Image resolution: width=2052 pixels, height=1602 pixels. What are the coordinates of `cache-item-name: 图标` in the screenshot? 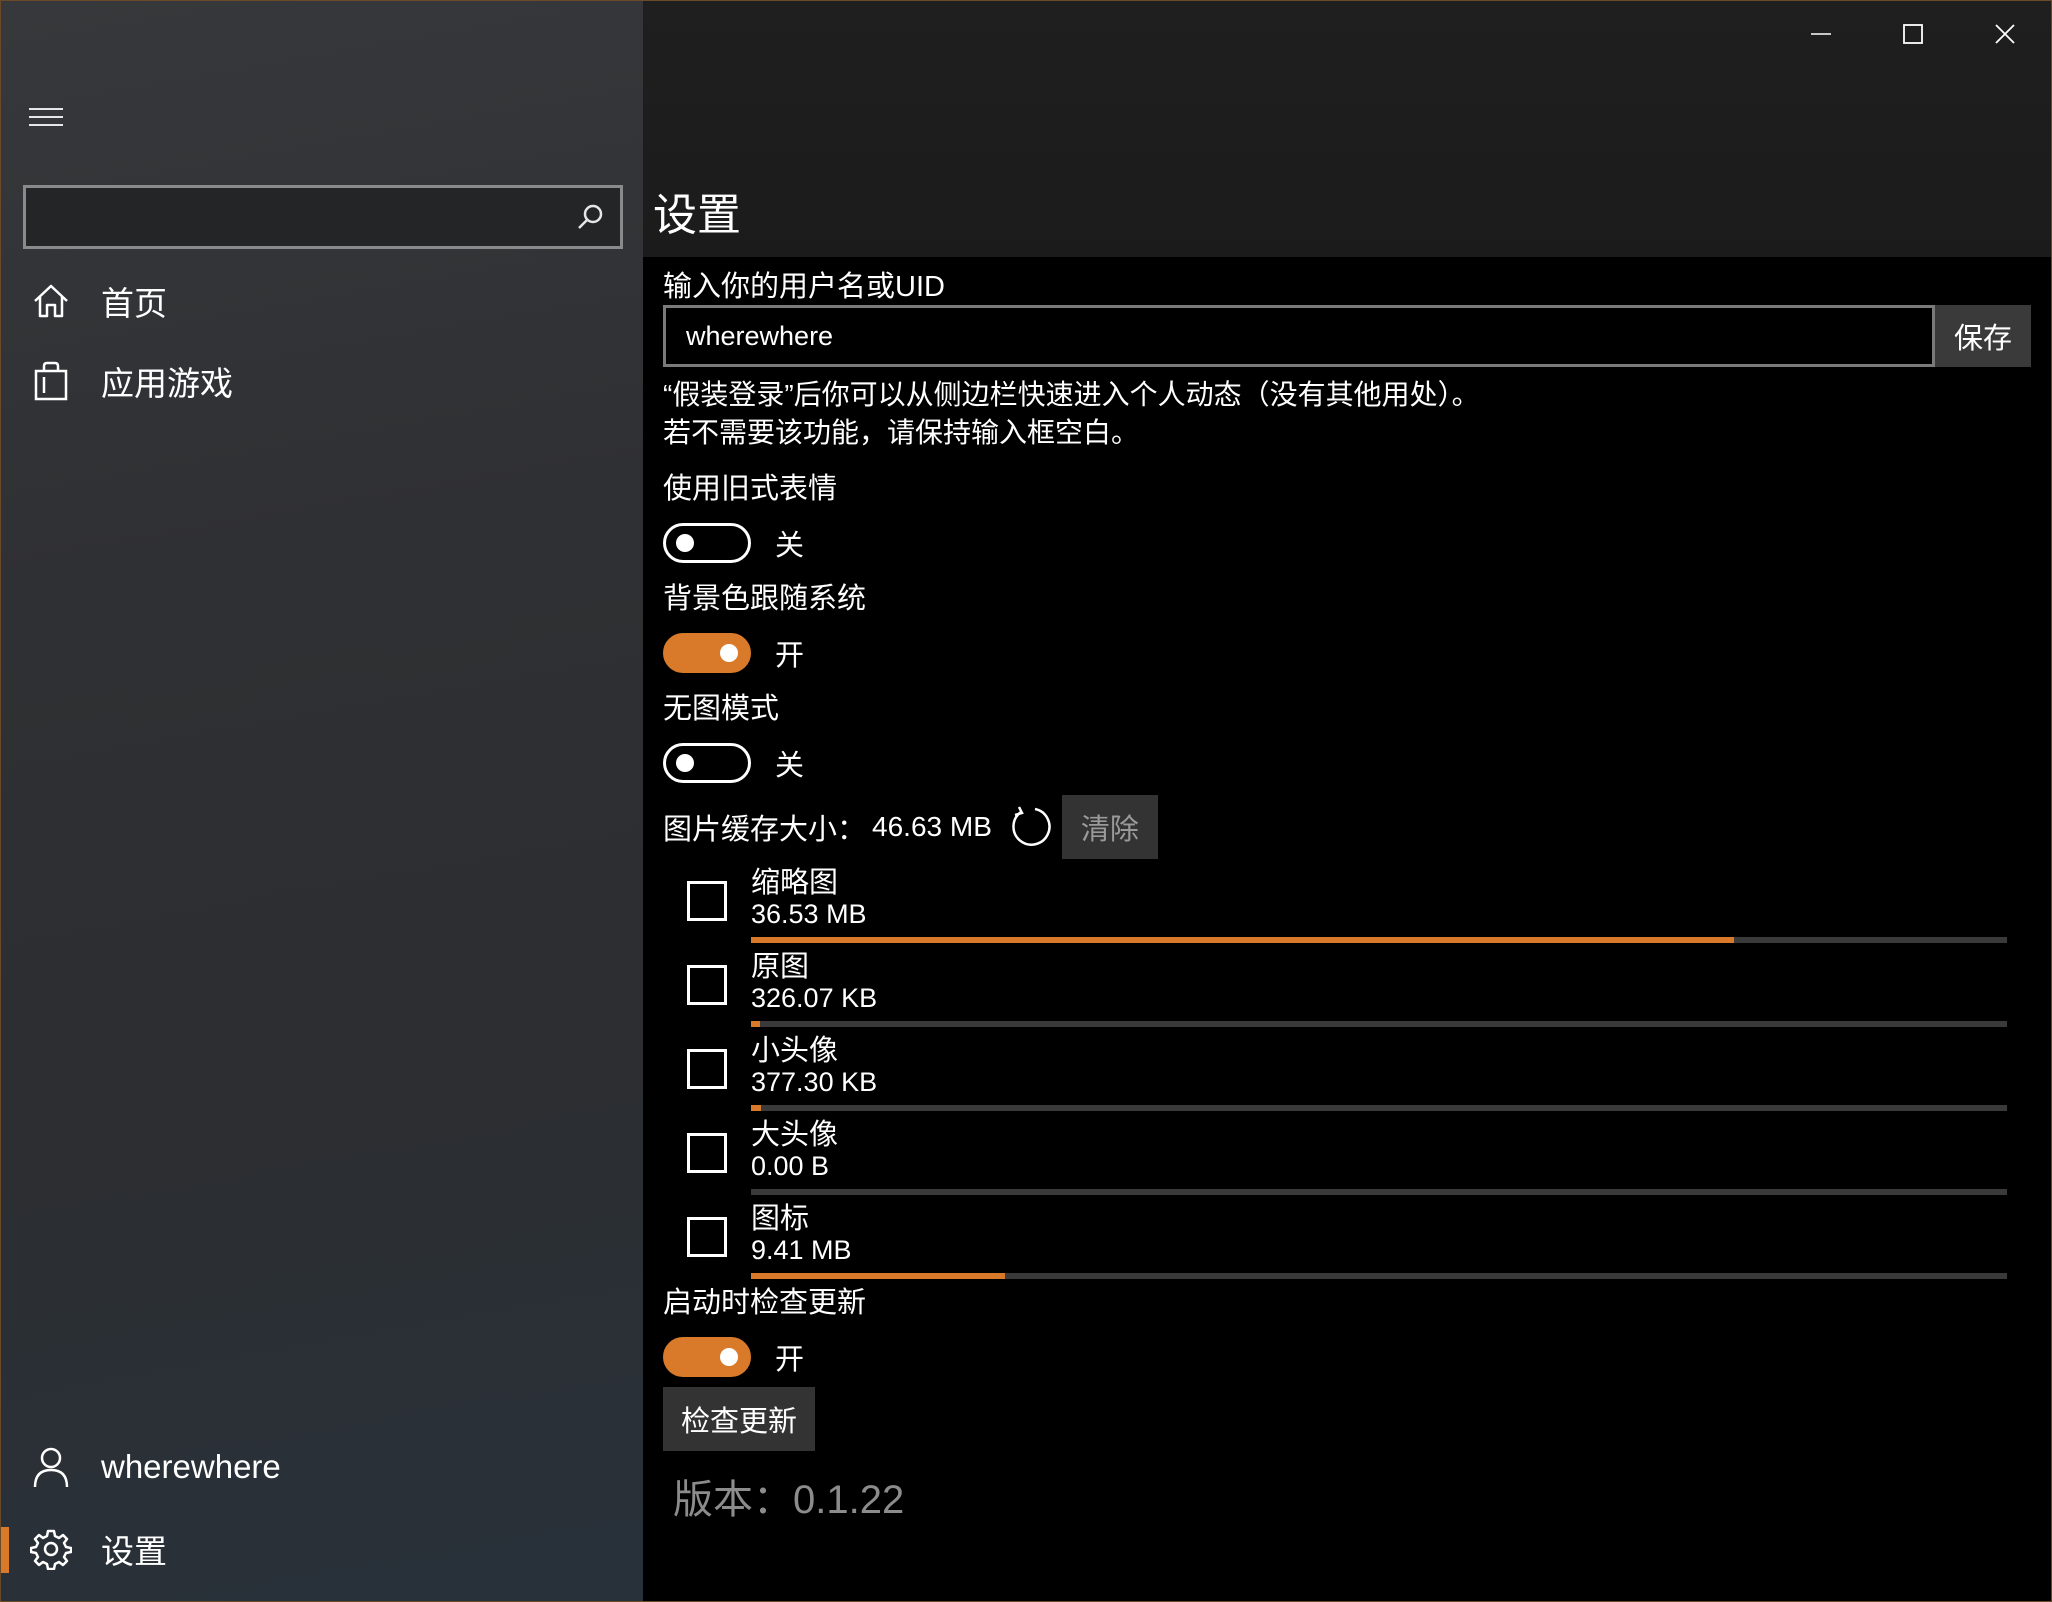 It's located at (780, 1219).